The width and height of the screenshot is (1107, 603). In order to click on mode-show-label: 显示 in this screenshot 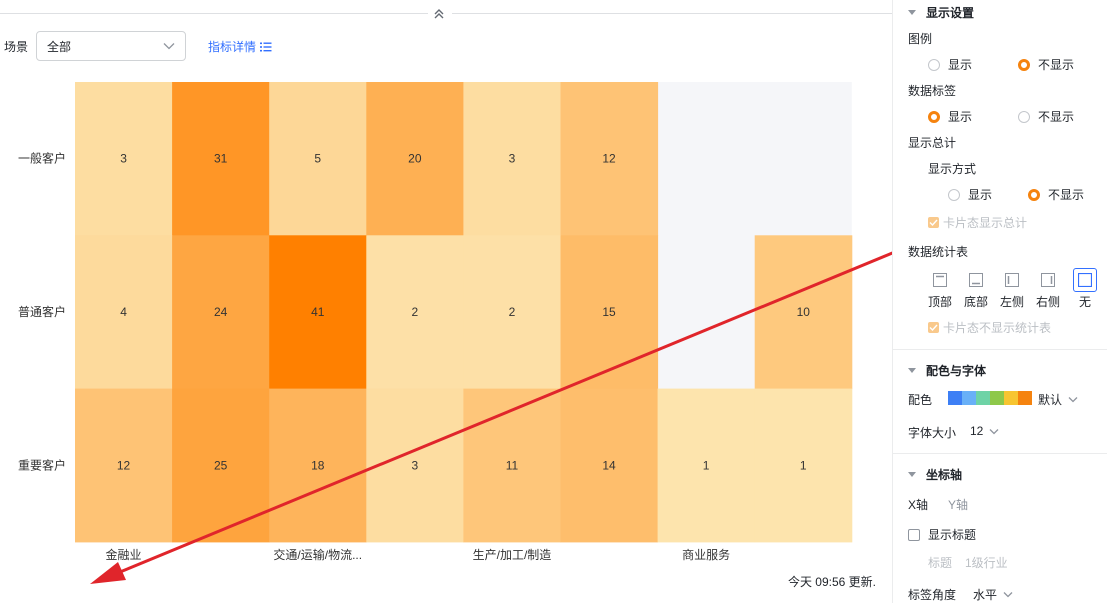, I will do `click(980, 195)`.